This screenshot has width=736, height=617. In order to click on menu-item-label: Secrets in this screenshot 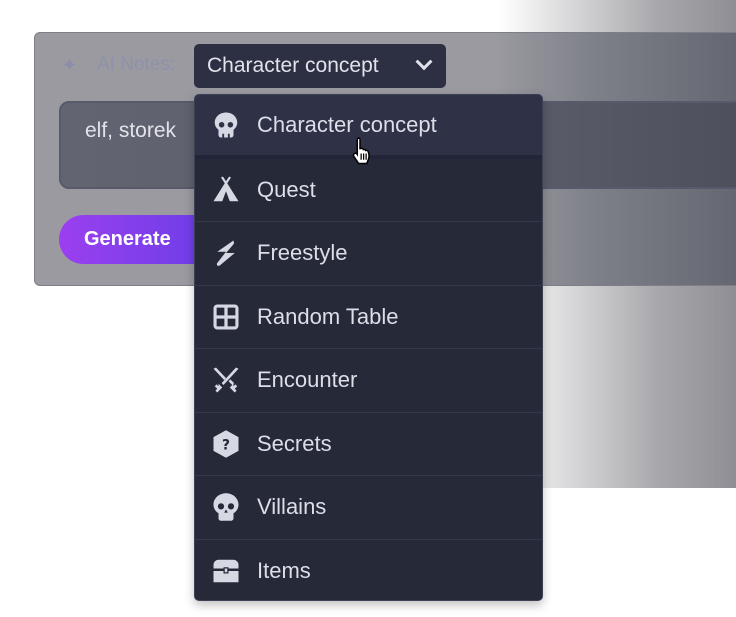, I will do `click(294, 443)`.